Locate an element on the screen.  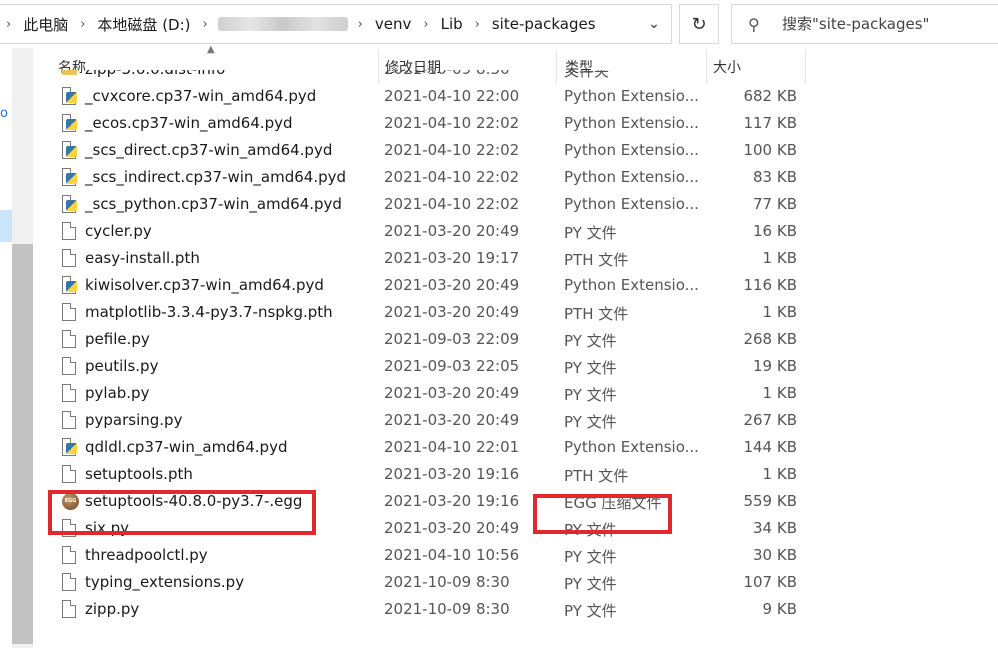
file-name: setuptools-40.8.0-py3.7-.egg is located at coordinates (194, 501).